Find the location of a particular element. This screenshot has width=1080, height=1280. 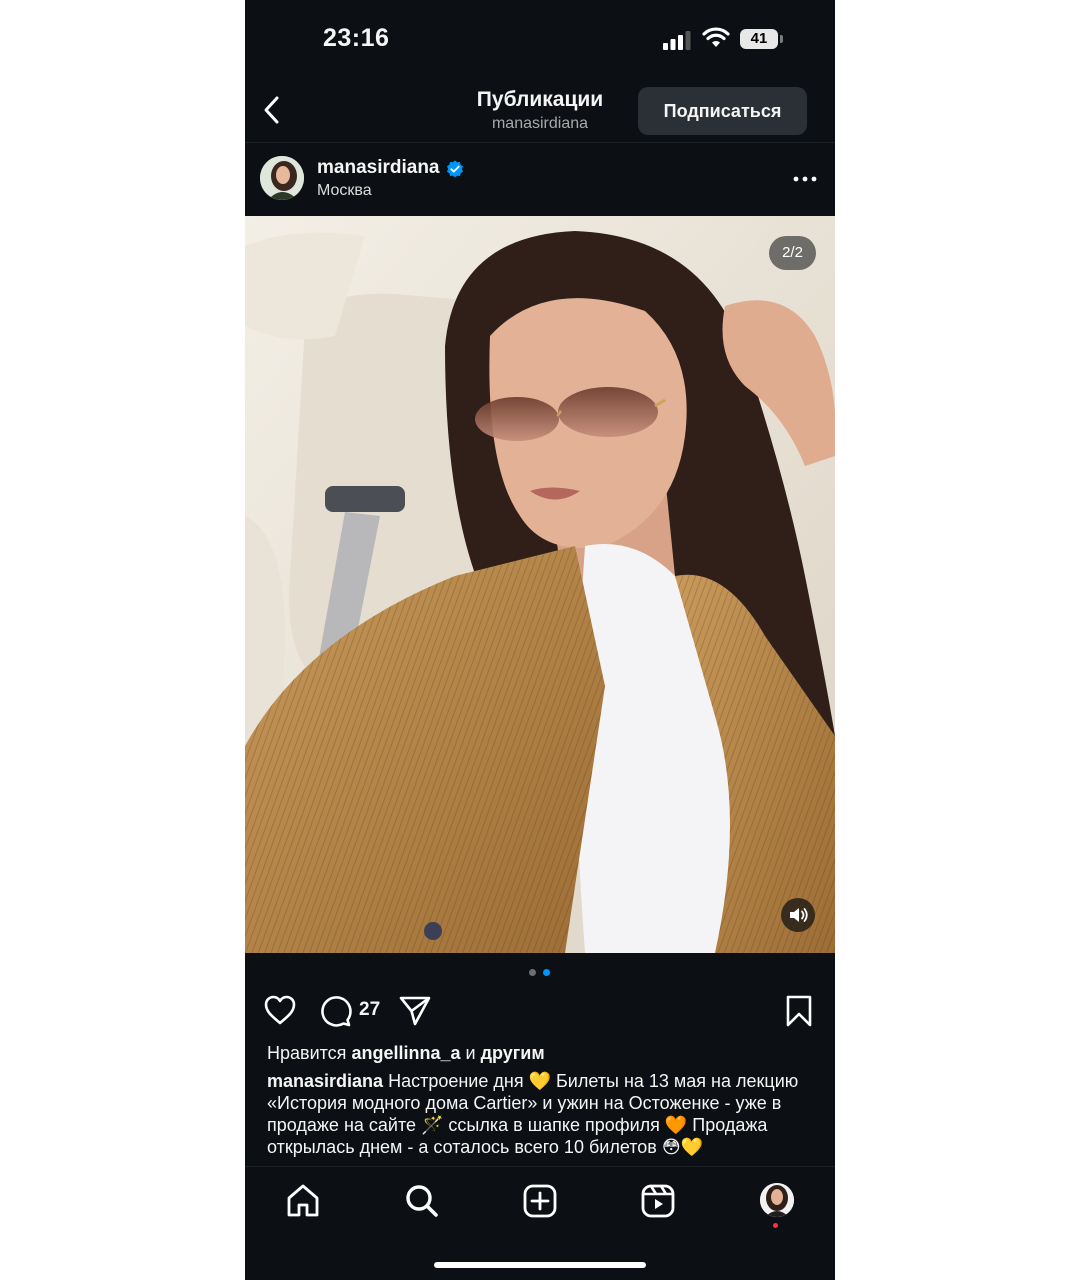

likes-summary: Нравится angellinna_a и другим is located at coordinates (406, 1053).